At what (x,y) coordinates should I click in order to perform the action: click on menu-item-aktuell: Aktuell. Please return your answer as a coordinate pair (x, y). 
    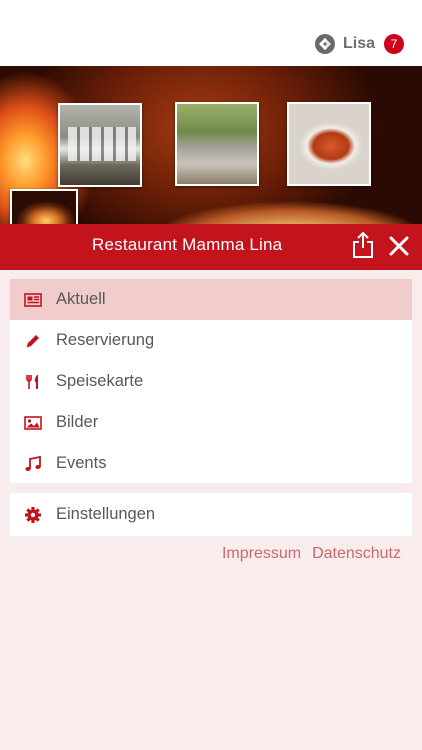
    Looking at the image, I should click on (211, 299).